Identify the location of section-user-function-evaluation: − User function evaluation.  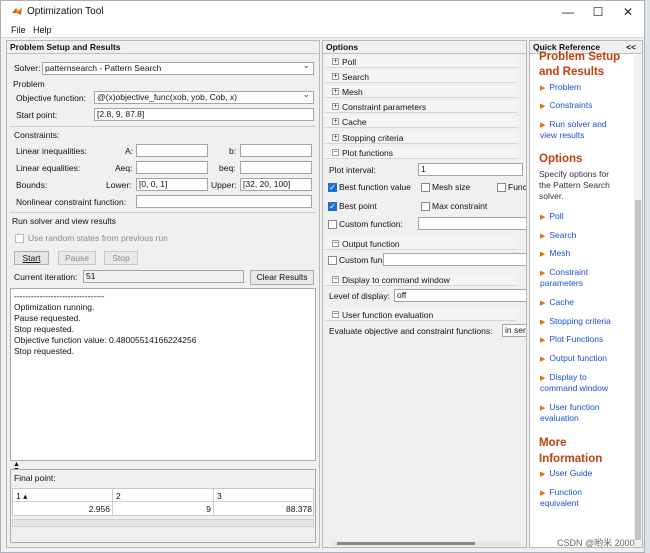
(421, 315).